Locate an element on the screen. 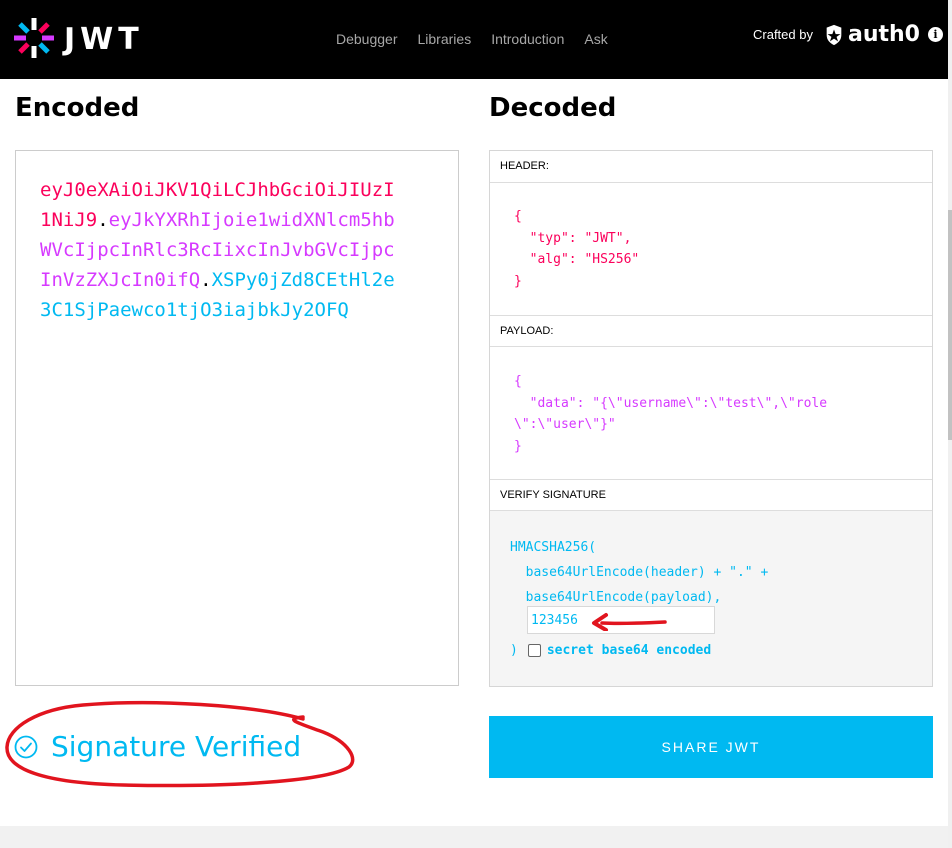  nav-debugger: Debugger is located at coordinates (367, 39).